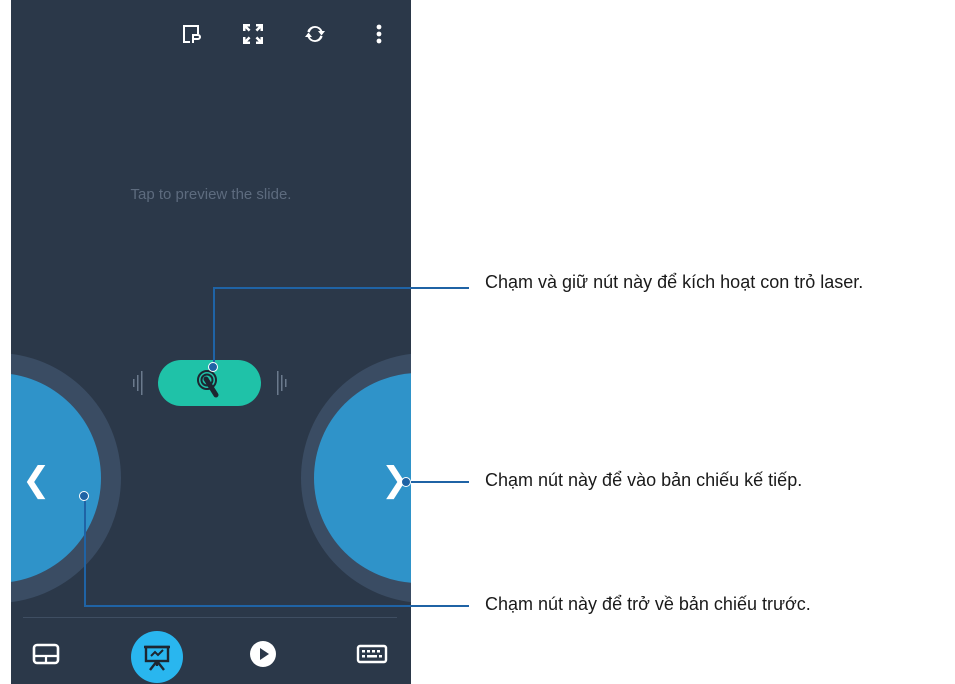 This screenshot has height=684, width=955. Describe the element at coordinates (644, 480) in the screenshot. I see `next-callout-text: Chạm nút này để vào bản chiếu kế tiếp.` at that location.